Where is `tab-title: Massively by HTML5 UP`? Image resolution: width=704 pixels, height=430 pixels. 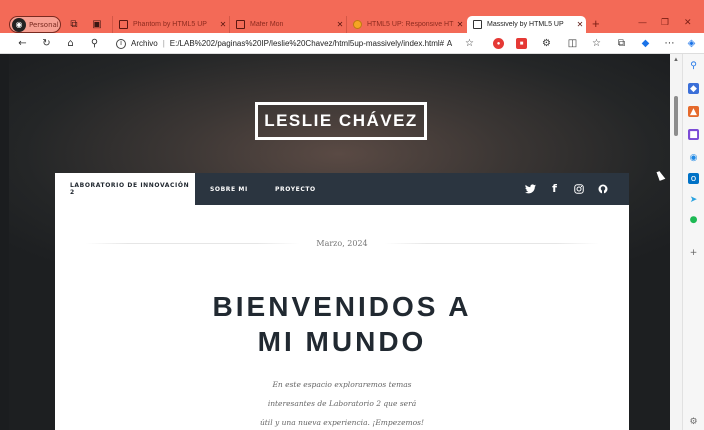
tab-title: Massively by HTML5 UP is located at coordinates (525, 24).